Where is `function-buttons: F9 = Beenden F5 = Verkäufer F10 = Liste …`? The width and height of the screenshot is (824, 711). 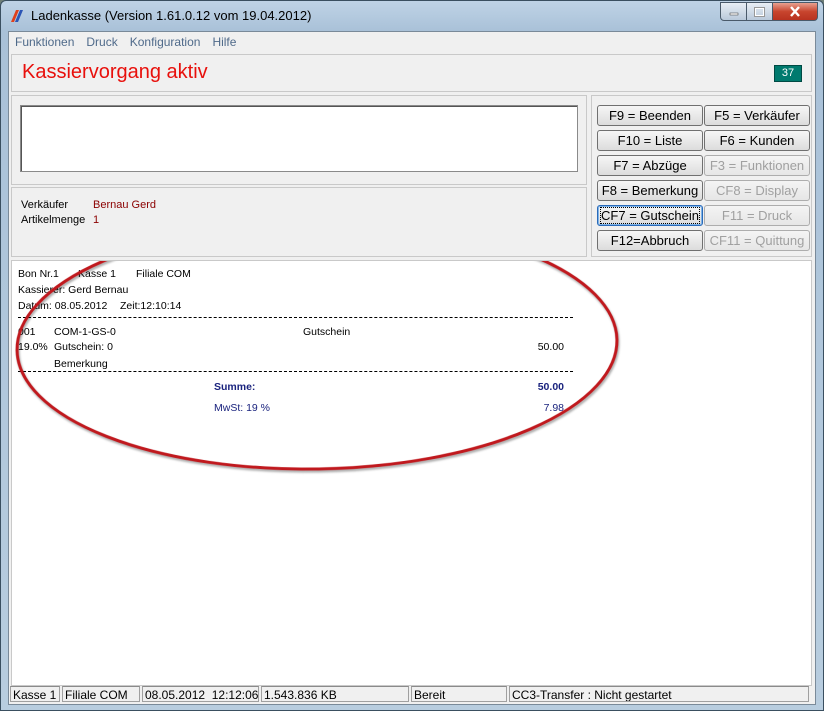 function-buttons: F9 = Beenden F5 = Verkäufer F10 = Liste … is located at coordinates (701, 176).